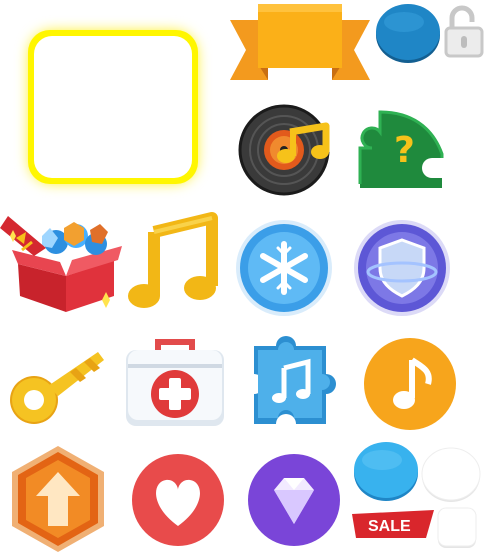 Image resolution: width=486 pixels, height=560 pixels. Describe the element at coordinates (173, 262) in the screenshot. I see `music-note-icon` at that location.